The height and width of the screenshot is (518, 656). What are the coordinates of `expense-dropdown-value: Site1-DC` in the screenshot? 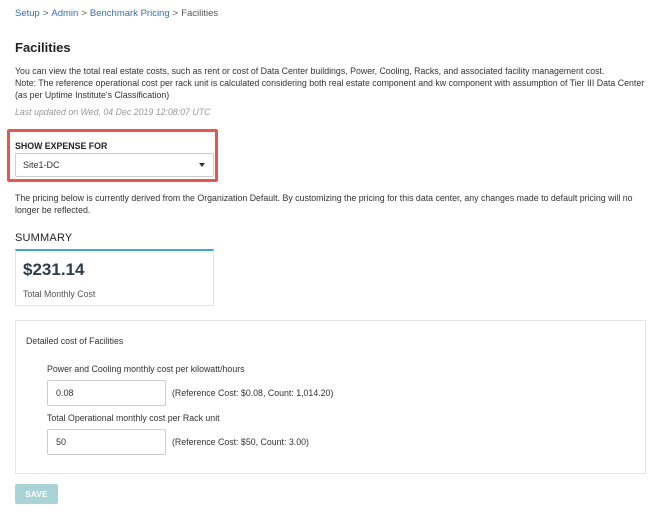 It's located at (41, 165).